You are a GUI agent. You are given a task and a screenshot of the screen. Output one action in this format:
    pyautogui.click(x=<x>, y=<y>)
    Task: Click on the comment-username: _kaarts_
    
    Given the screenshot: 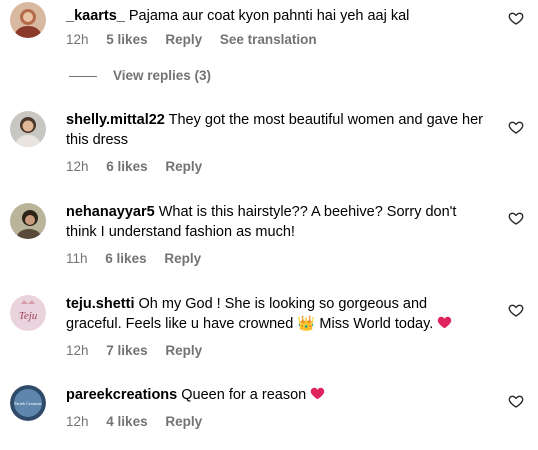 What is the action you would take?
    pyautogui.click(x=95, y=16)
    